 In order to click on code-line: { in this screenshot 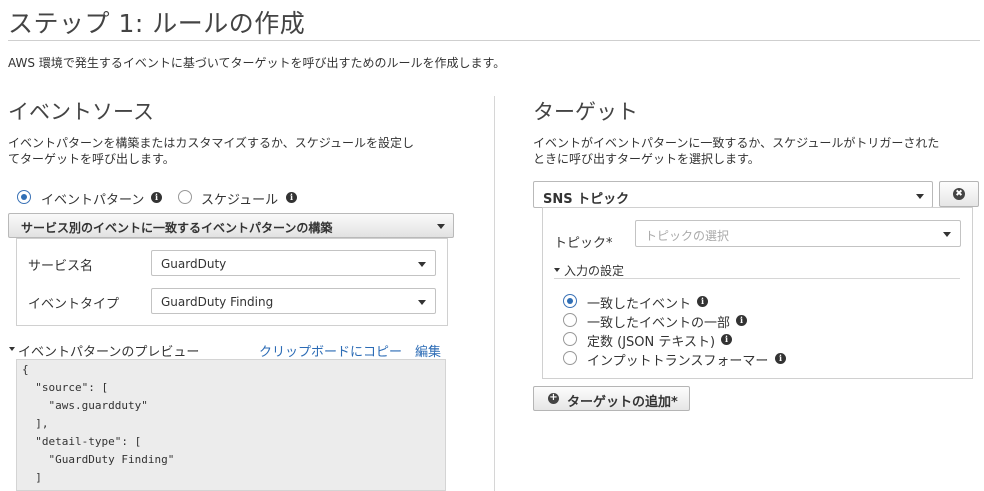, I will do `click(25, 369)`.